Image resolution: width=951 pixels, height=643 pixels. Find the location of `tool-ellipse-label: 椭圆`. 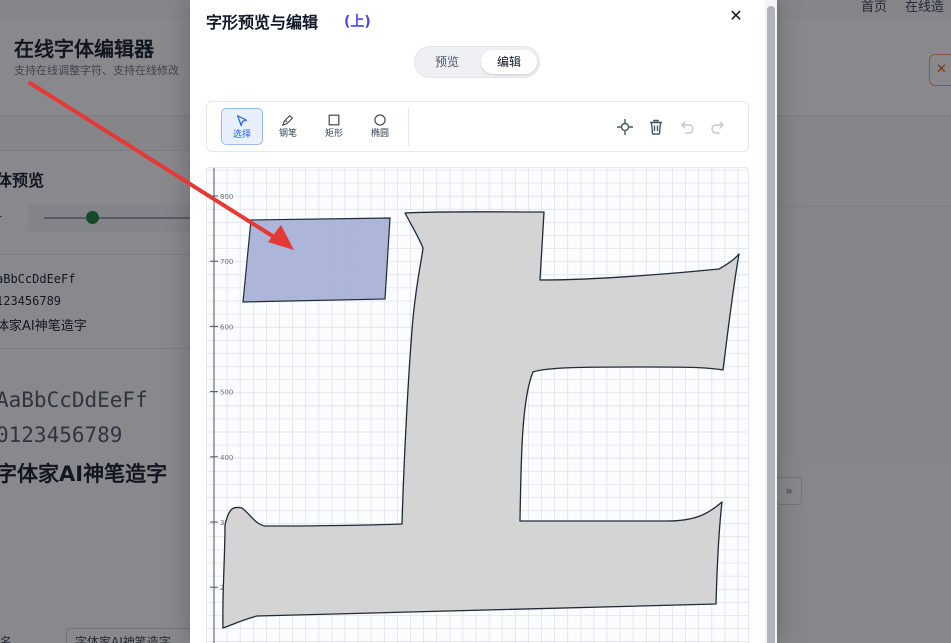

tool-ellipse-label: 椭圆 is located at coordinates (379, 134).